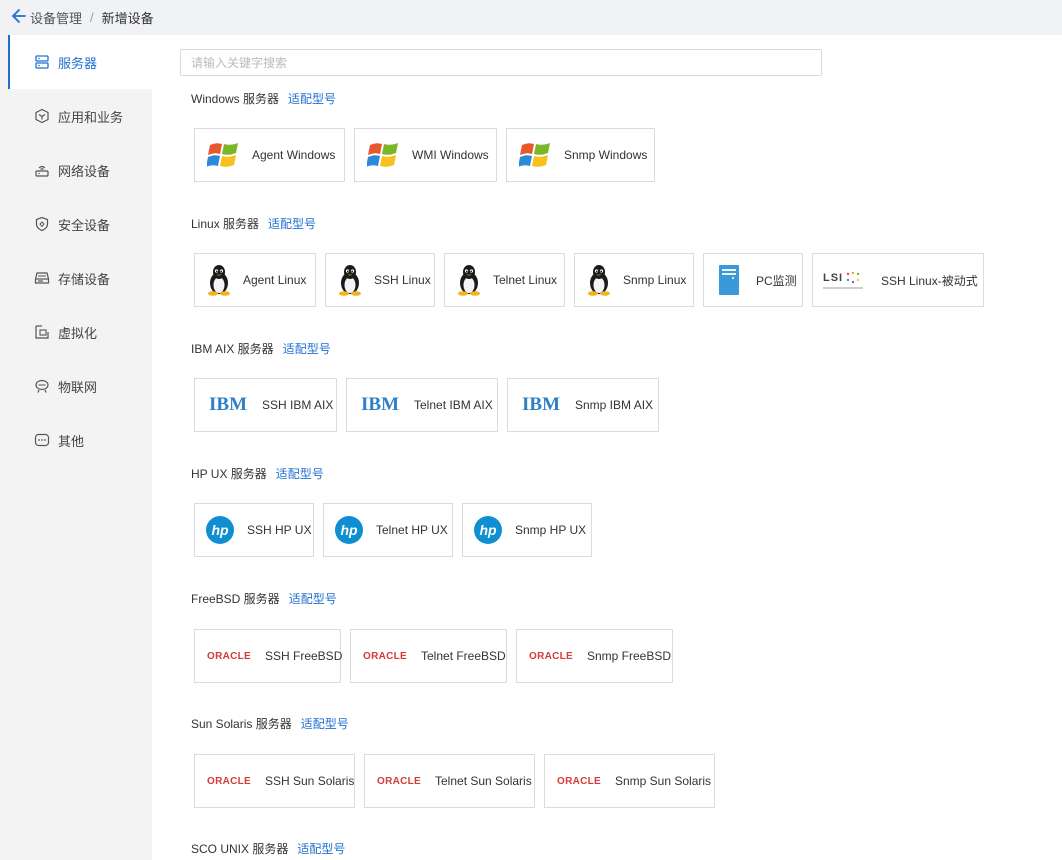 This screenshot has height=860, width=1062. Describe the element at coordinates (929, 280) in the screenshot. I see `device-card-label: SSH Linux-被动式` at that location.